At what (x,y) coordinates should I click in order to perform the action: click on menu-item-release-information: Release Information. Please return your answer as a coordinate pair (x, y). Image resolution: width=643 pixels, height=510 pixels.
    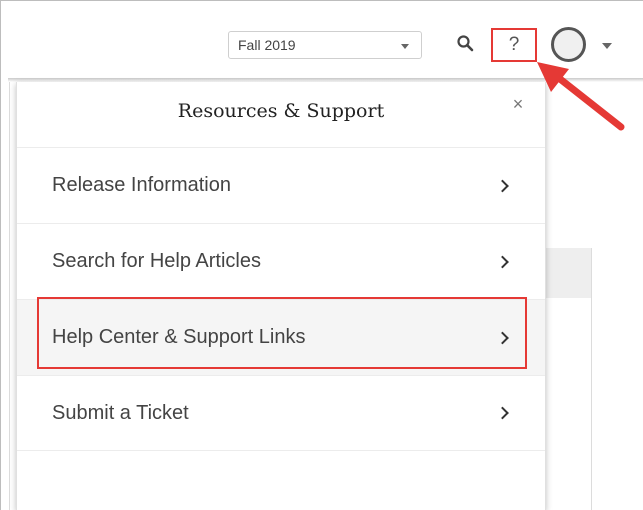
    Looking at the image, I should click on (281, 185).